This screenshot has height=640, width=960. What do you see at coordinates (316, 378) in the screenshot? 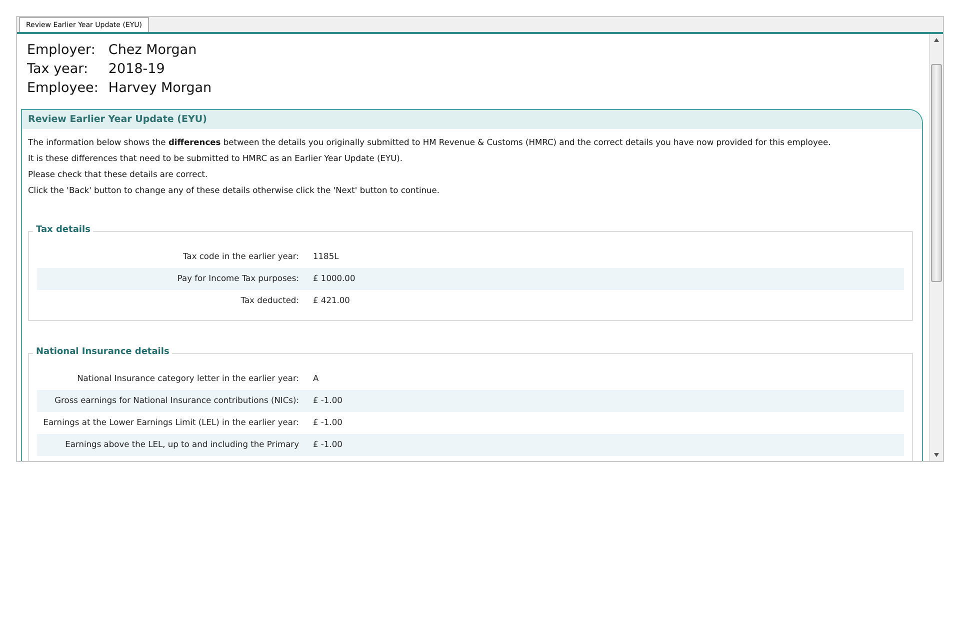
I see `field-value: A` at bounding box center [316, 378].